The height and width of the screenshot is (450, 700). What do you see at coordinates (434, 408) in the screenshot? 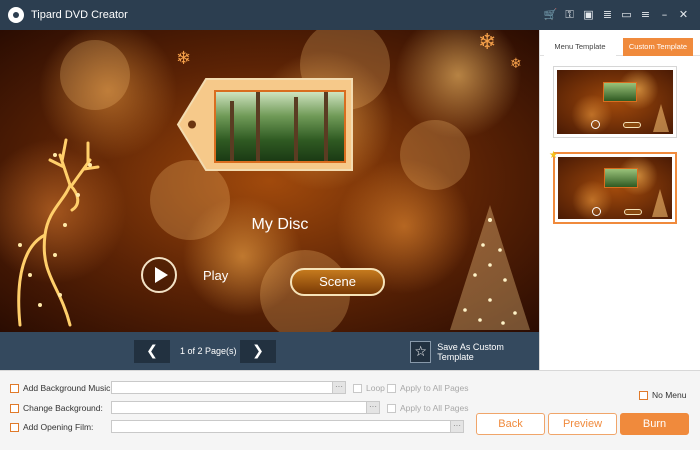
I see `apply-background-all-pages-label: Apply to All Pages` at bounding box center [434, 408].